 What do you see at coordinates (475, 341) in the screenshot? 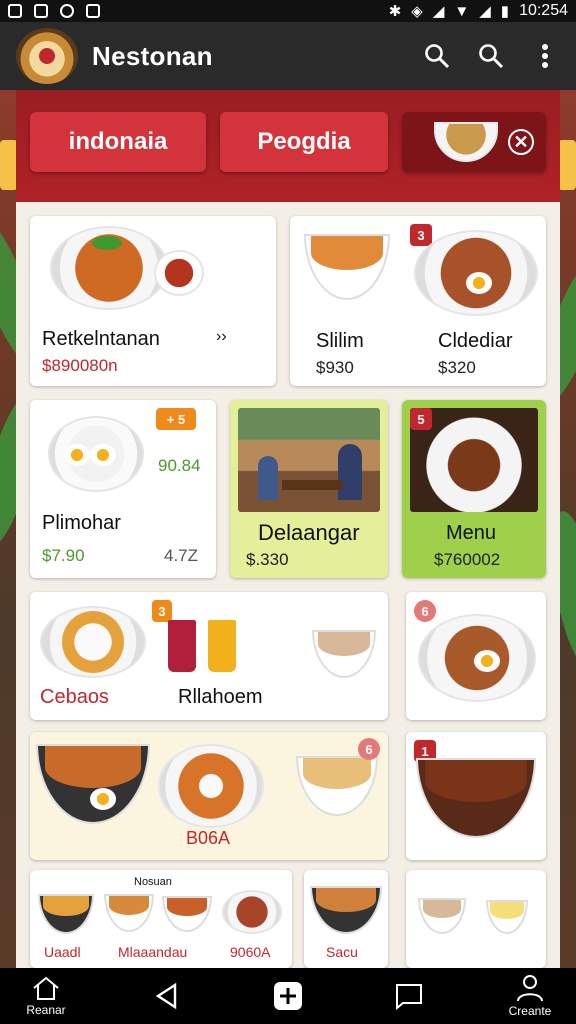
I see `dish-name-right: Cldediar` at bounding box center [475, 341].